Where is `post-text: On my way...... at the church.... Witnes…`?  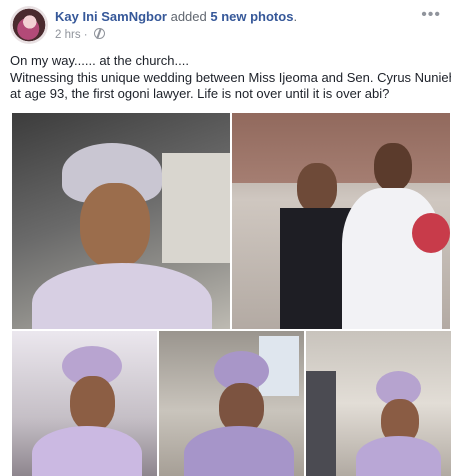 post-text: On my way...... at the church.... Witnes… is located at coordinates (230, 78).